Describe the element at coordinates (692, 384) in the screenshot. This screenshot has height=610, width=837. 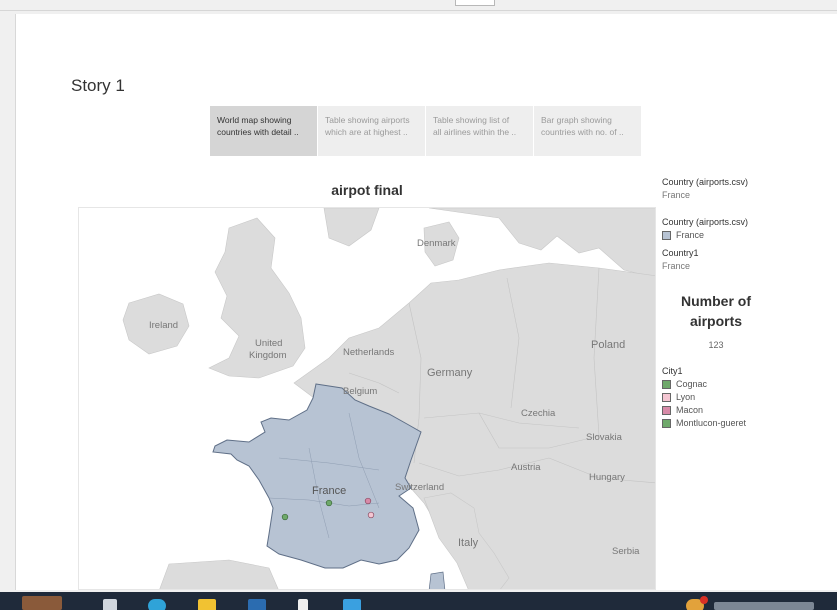
I see `city-legend-cognac-label: Cognac` at that location.